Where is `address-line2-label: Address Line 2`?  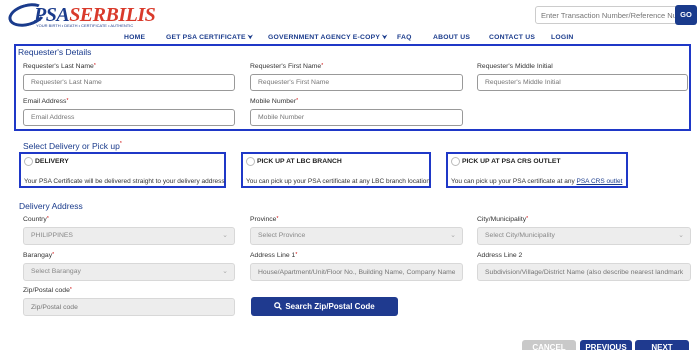
address-line2-label: Address Line 2 is located at coordinates (500, 255).